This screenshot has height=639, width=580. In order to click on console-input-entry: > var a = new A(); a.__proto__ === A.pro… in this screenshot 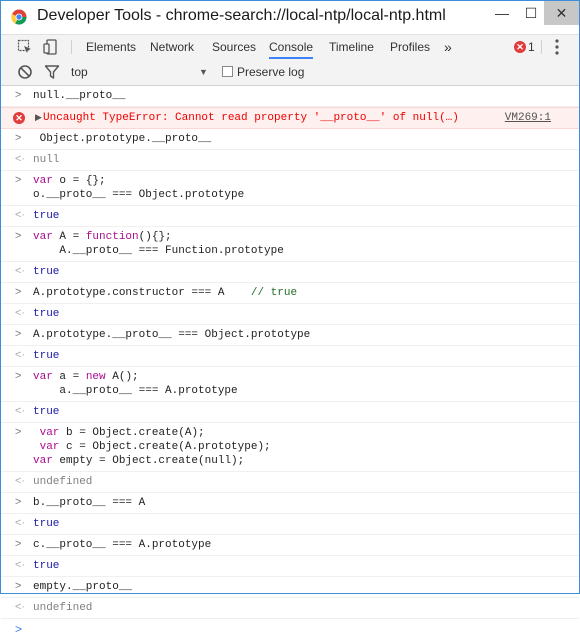, I will do `click(290, 384)`.